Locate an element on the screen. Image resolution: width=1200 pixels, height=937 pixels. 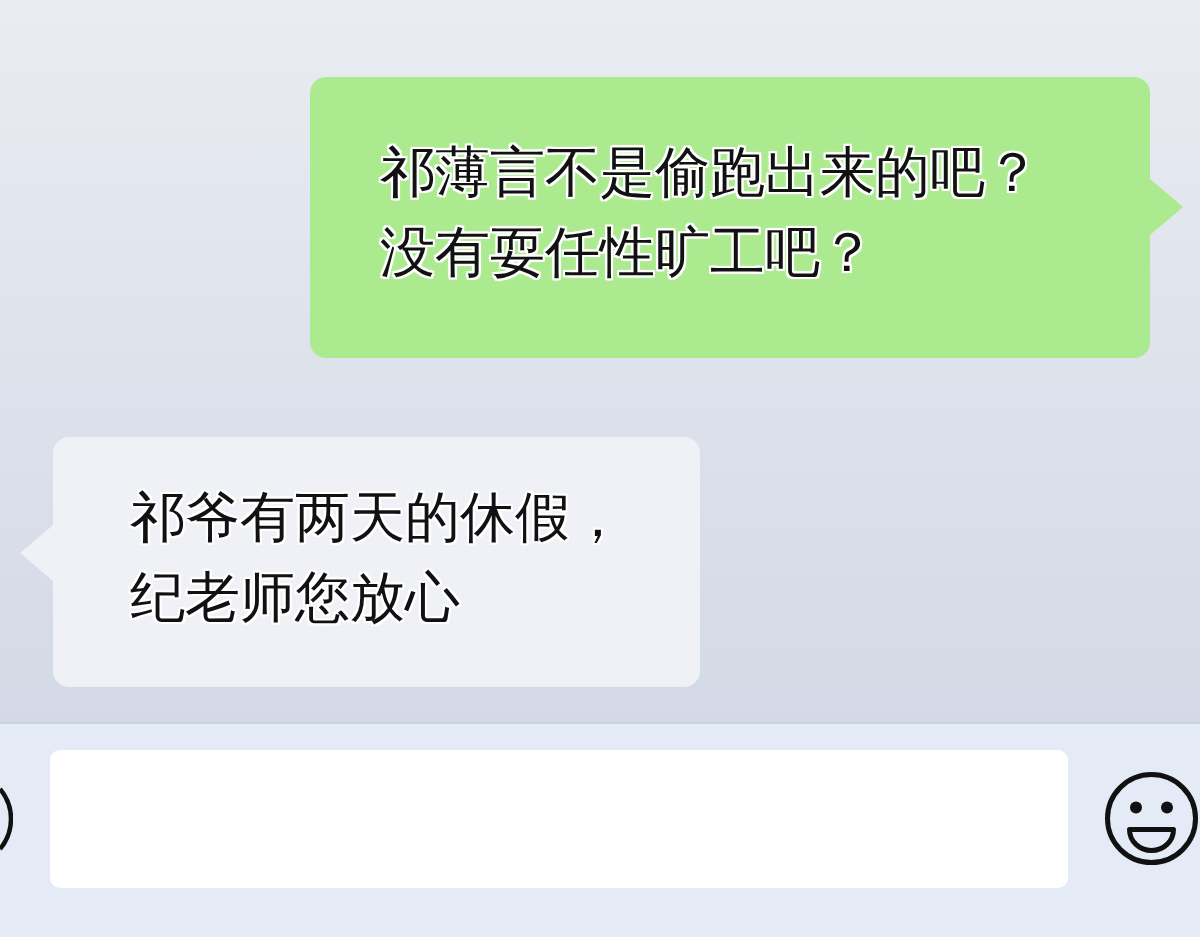
message-text: 祁爷有两天的休假，纪老师您放心 is located at coordinates (378, 557).